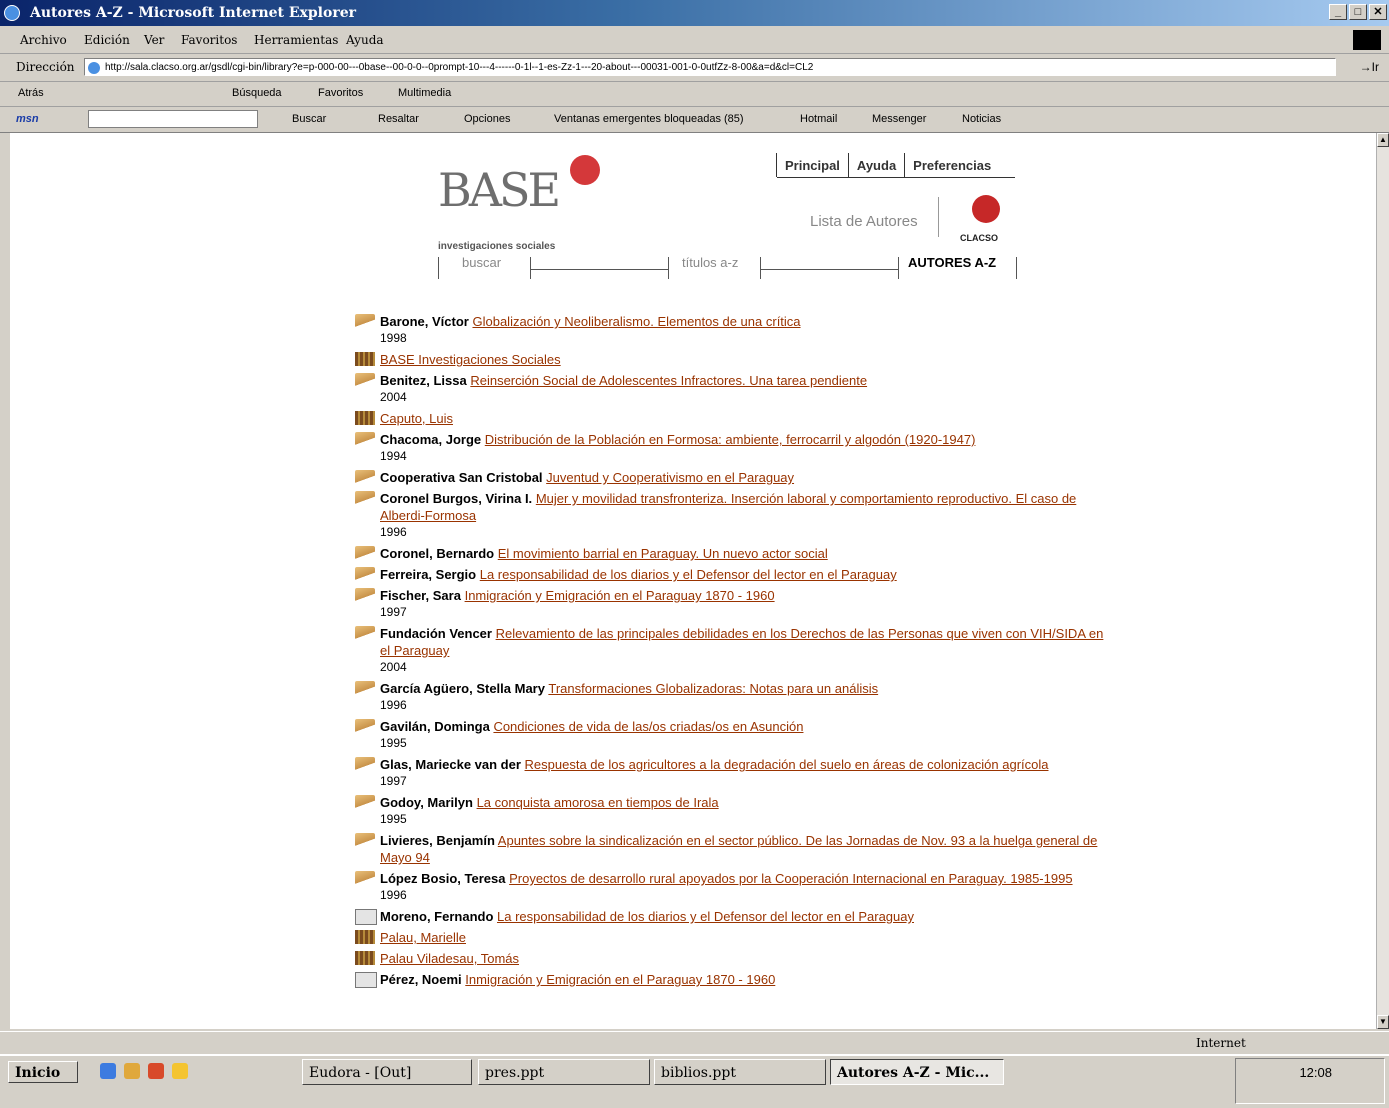  I want to click on msn-search-input, so click(173, 119).